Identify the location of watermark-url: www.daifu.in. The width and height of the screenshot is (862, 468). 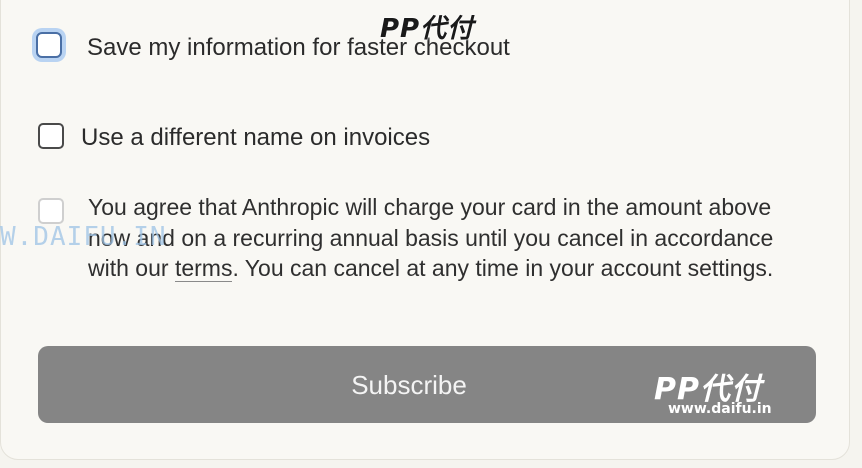
(720, 409).